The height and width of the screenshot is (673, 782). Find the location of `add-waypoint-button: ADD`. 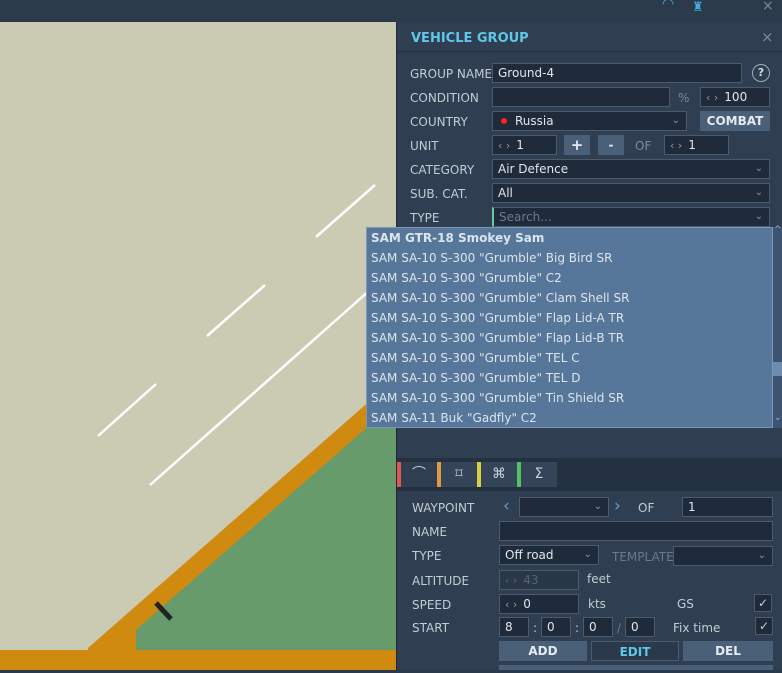

add-waypoint-button: ADD is located at coordinates (543, 651).